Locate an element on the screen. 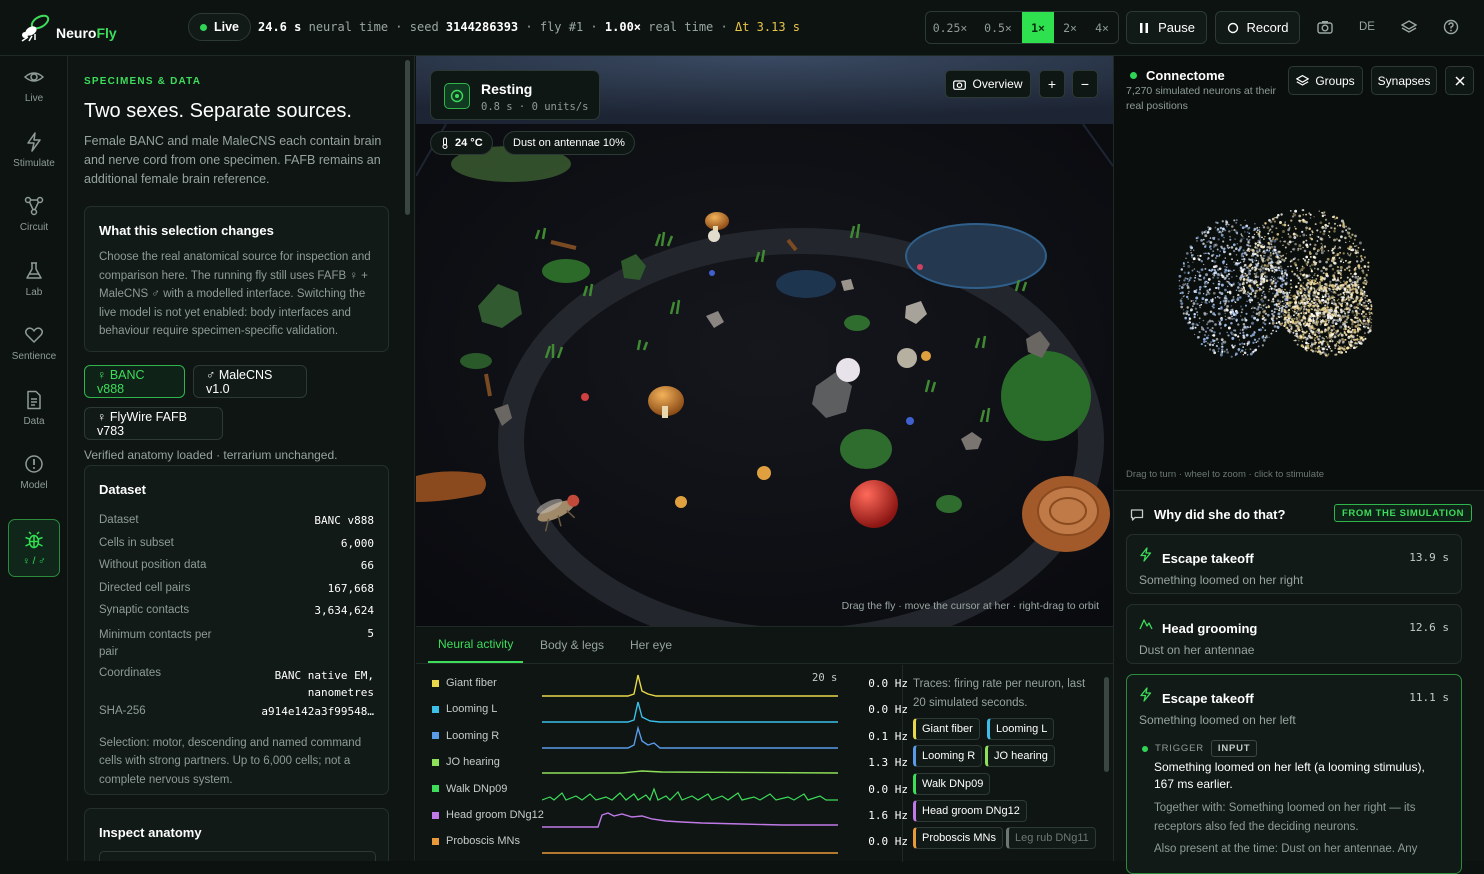 The image size is (1484, 874). live-status-pill: Live is located at coordinates (220, 27).